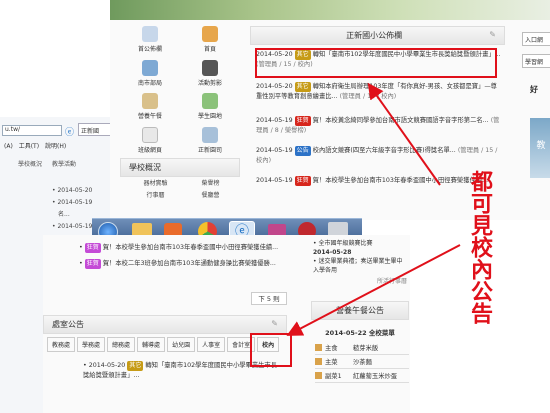 The width and height of the screenshot is (550, 413). What do you see at coordinates (404, 134) in the screenshot?
I see `arrow-to-announcement` at bounding box center [404, 134].